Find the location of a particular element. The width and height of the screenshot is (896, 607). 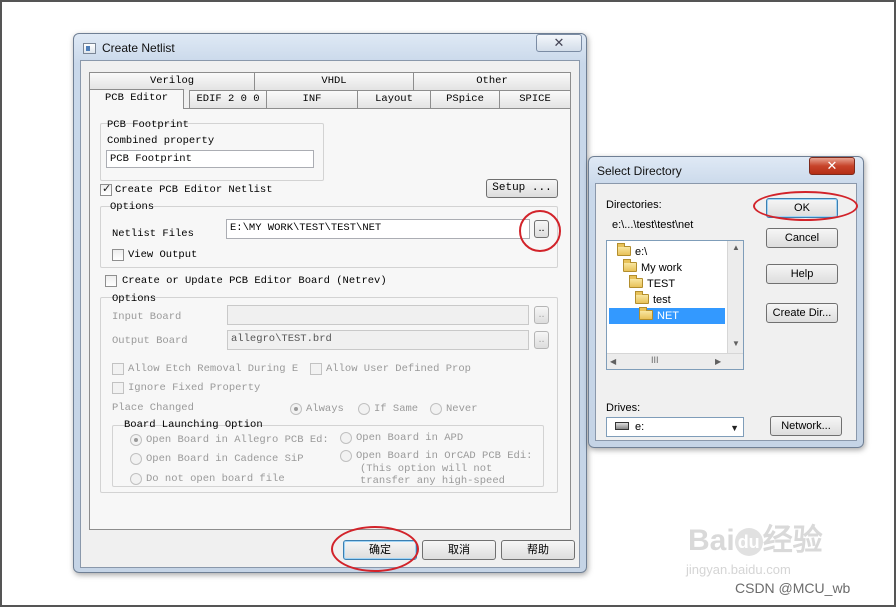

pcb-footprint-label: PCB Footprint is located at coordinates (148, 125).